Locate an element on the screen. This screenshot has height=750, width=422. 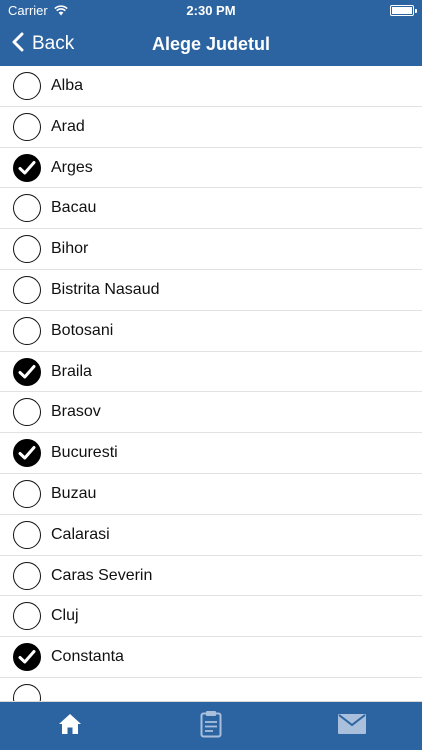
mail-icon is located at coordinates (352, 726).